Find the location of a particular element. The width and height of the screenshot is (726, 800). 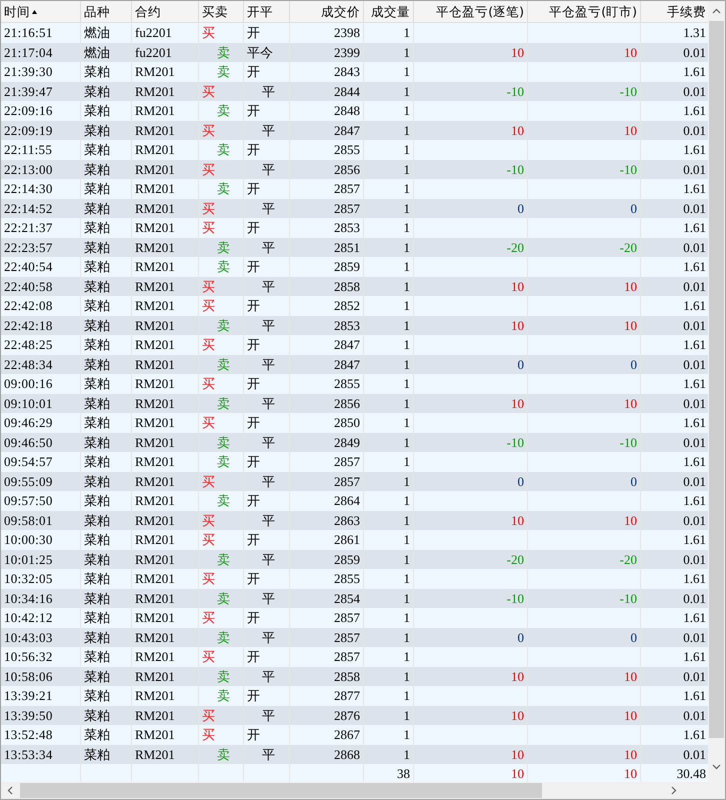

column-header: 时间 is located at coordinates (41, 11).